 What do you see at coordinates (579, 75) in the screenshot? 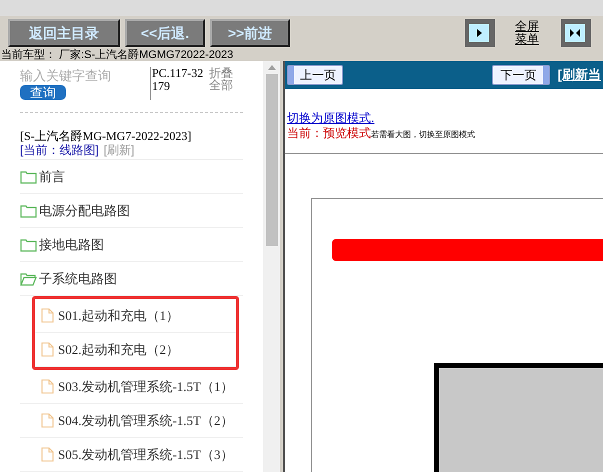
I see `refresh-page-link: [刷新当` at bounding box center [579, 75].